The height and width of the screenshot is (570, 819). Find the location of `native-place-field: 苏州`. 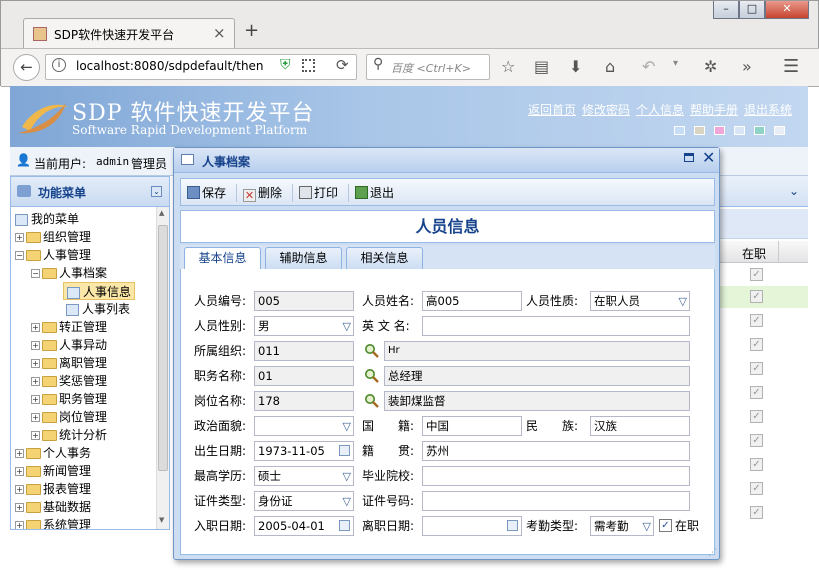

native-place-field: 苏州 is located at coordinates (556, 451).